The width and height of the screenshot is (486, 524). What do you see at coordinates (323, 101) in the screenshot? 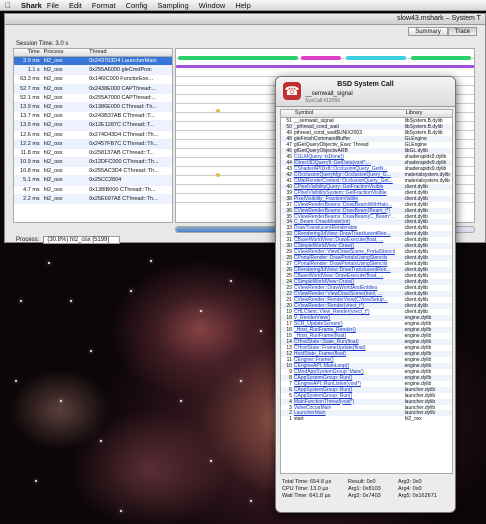
I see `syscall-id: SysCall #12056` at bounding box center [323, 101].